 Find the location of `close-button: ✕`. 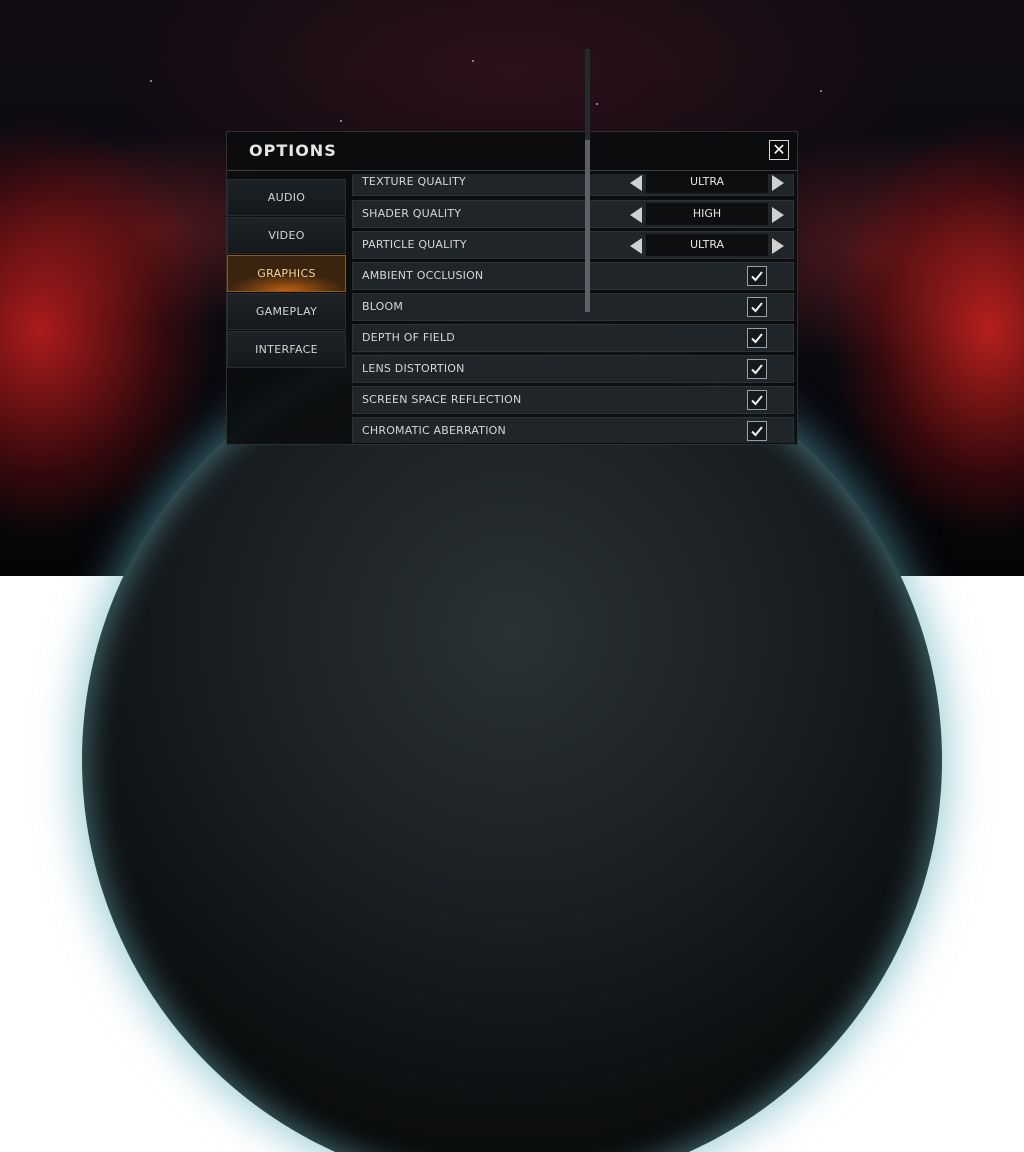

close-button: ✕ is located at coordinates (779, 150).